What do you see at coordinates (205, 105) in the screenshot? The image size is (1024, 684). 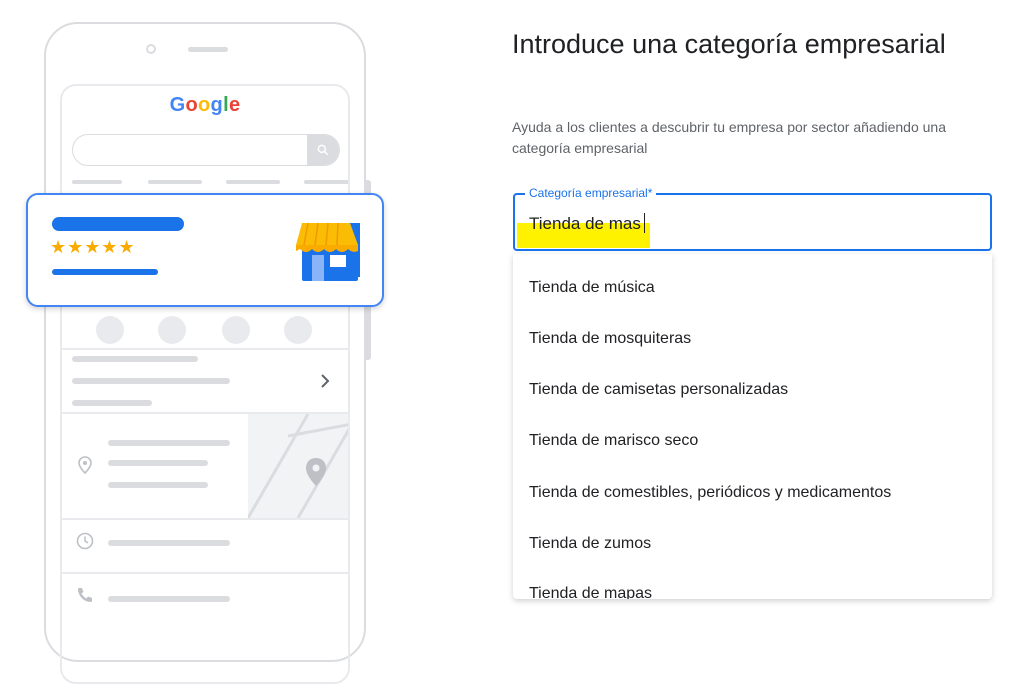 I see `google-logo: Google` at bounding box center [205, 105].